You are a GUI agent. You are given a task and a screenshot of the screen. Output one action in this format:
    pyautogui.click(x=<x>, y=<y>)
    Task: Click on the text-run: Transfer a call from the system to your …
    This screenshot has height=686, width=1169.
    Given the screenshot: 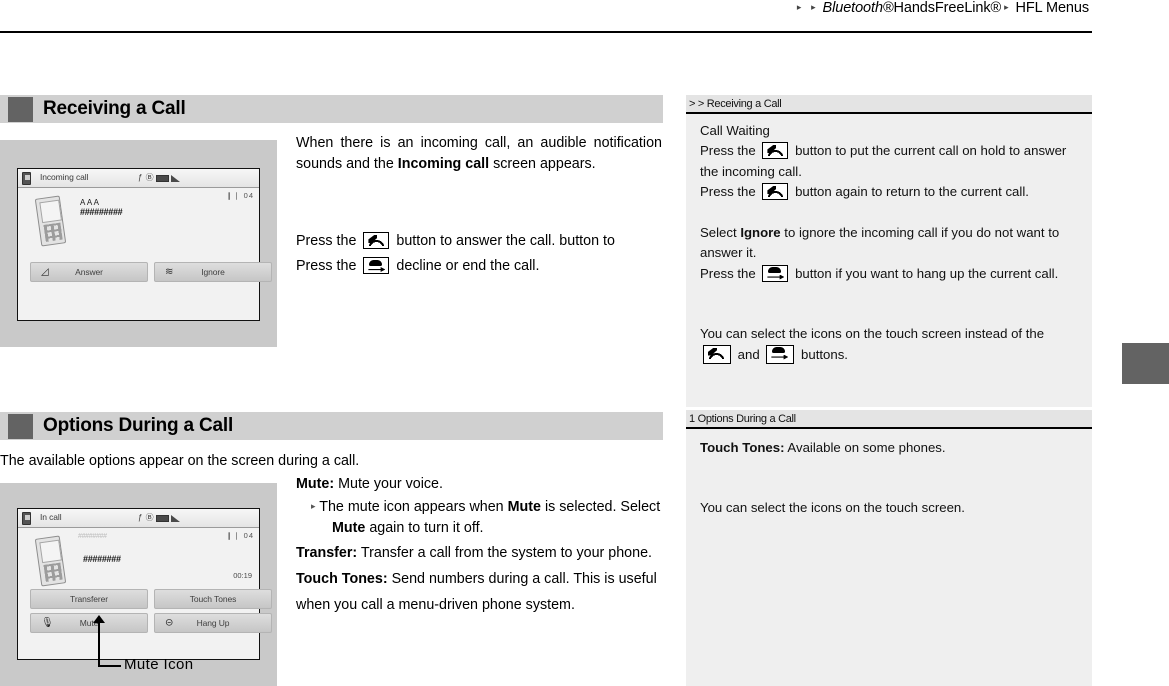 What is the action you would take?
    pyautogui.click(x=504, y=552)
    